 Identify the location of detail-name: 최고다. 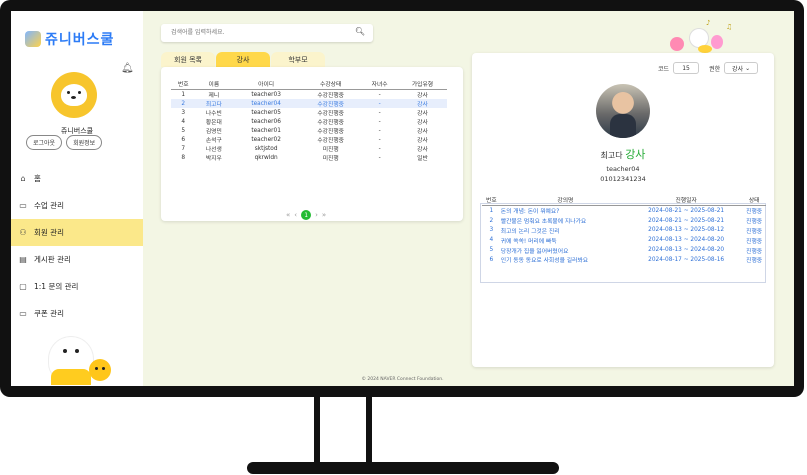
(611, 155).